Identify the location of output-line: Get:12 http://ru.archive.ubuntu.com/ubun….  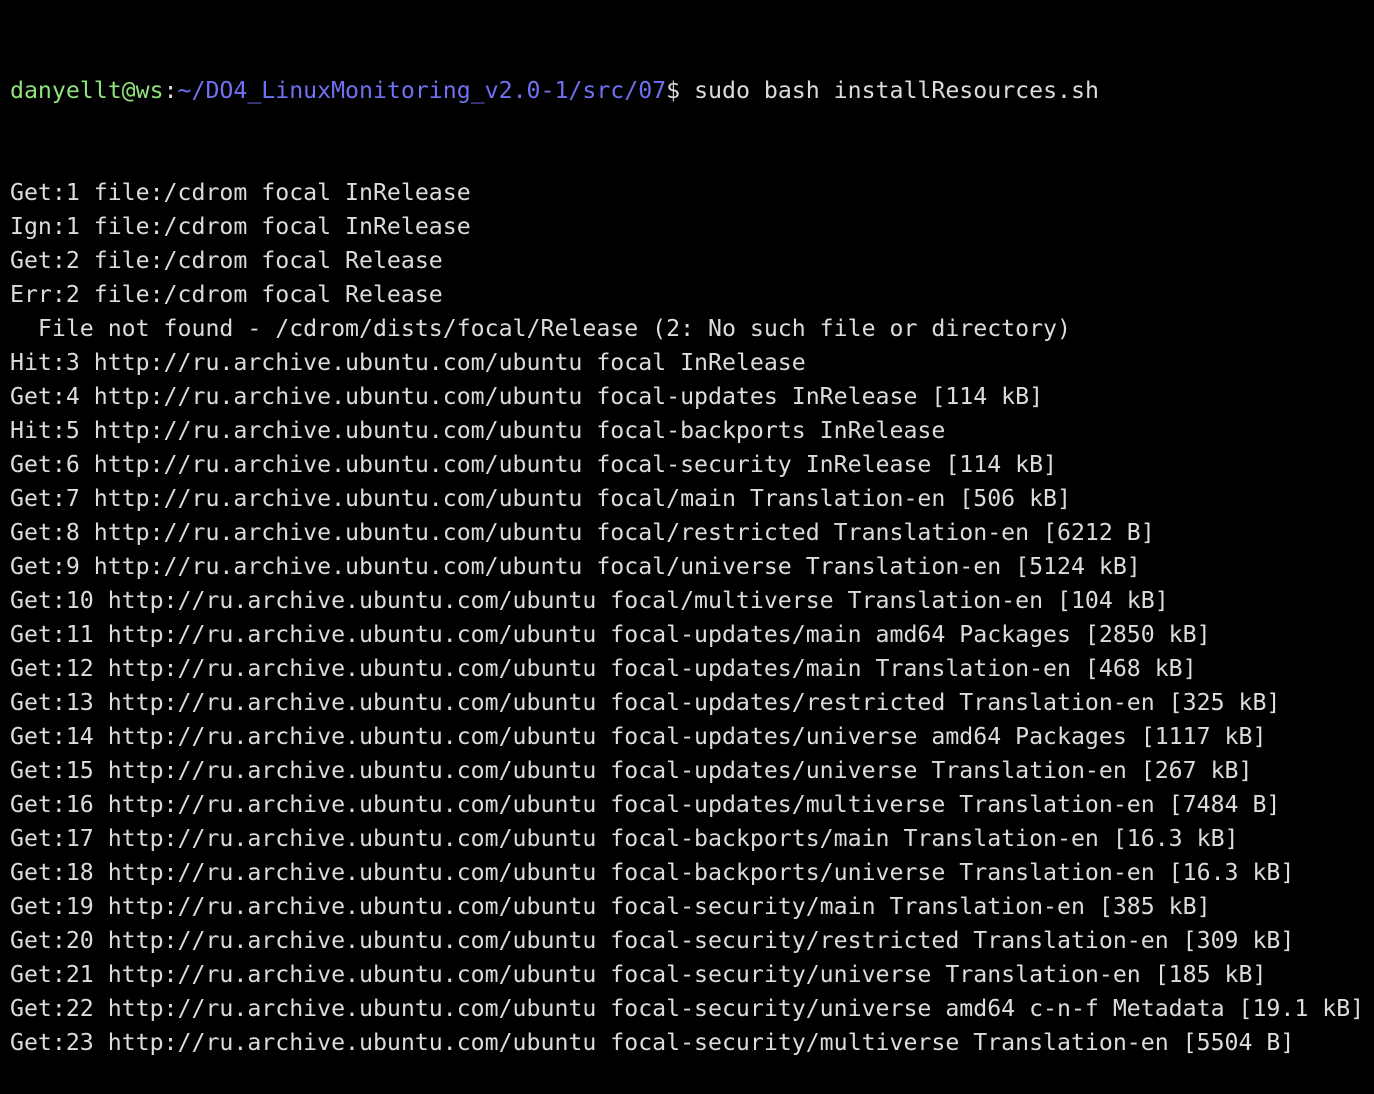
(603, 668).